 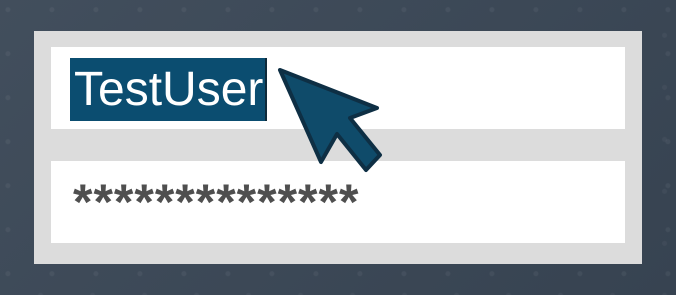 I want to click on password-value: **************, so click(x=216, y=202).